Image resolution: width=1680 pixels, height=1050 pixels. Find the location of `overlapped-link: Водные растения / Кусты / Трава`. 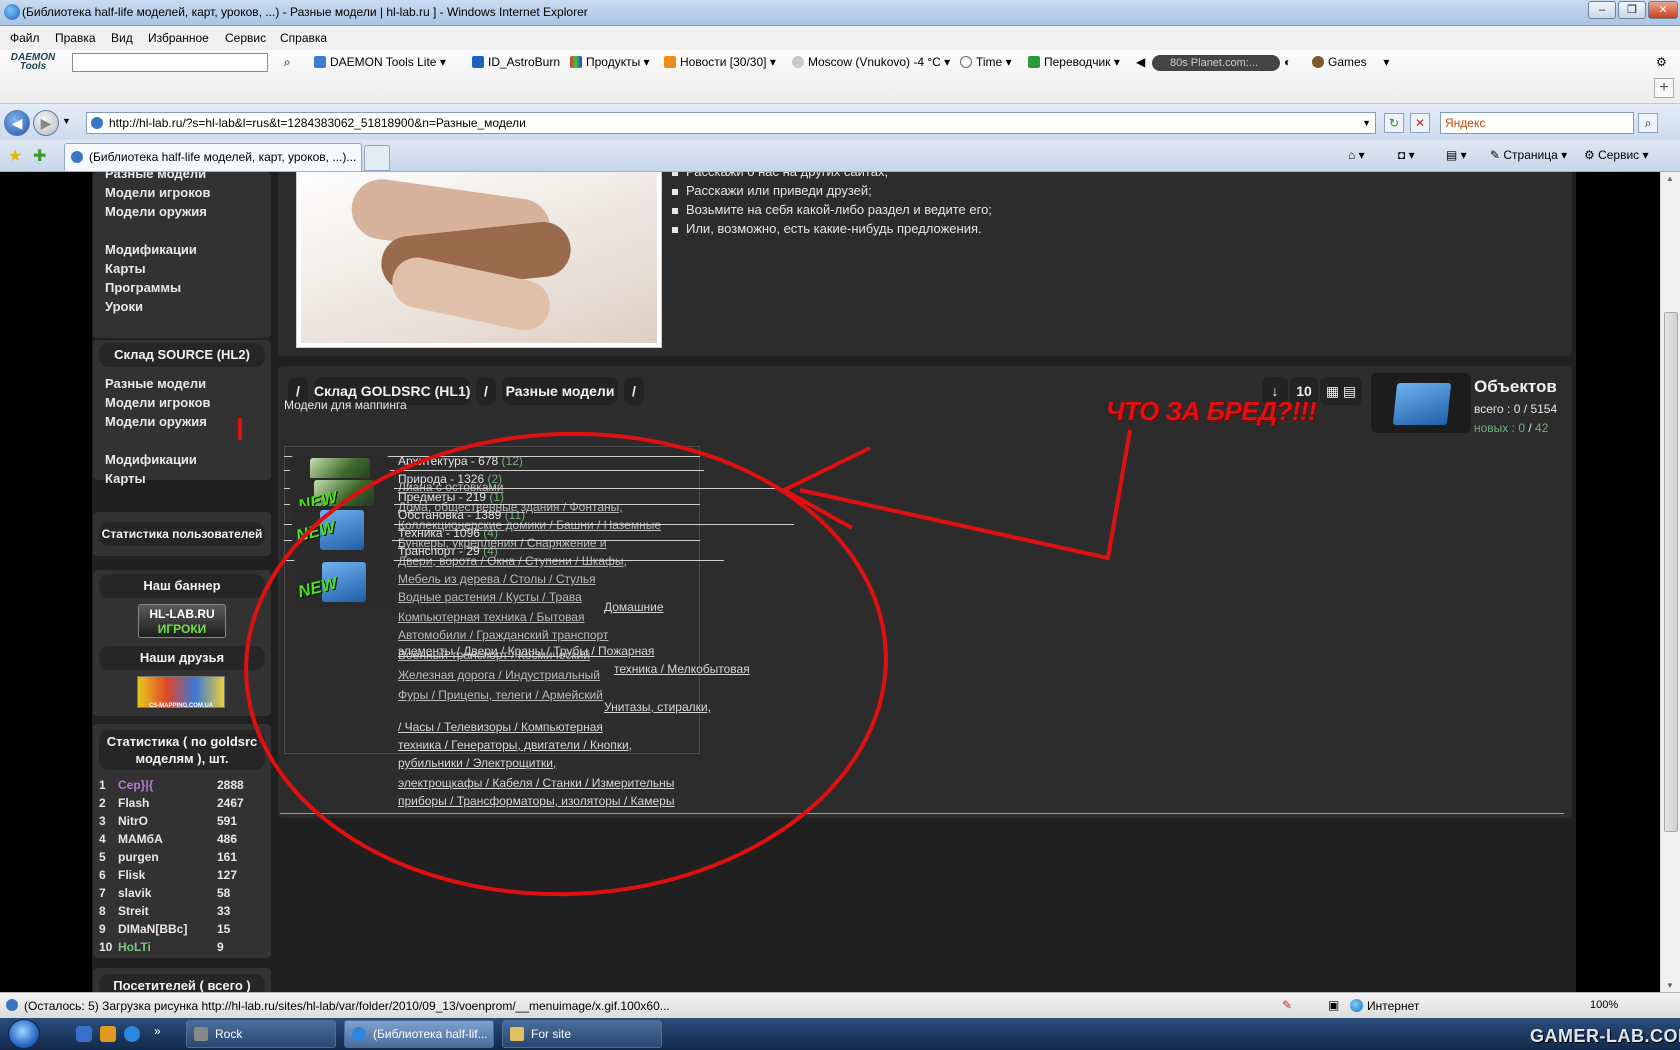

overlapped-link: Водные растения / Кусты / Трава is located at coordinates (490, 597).